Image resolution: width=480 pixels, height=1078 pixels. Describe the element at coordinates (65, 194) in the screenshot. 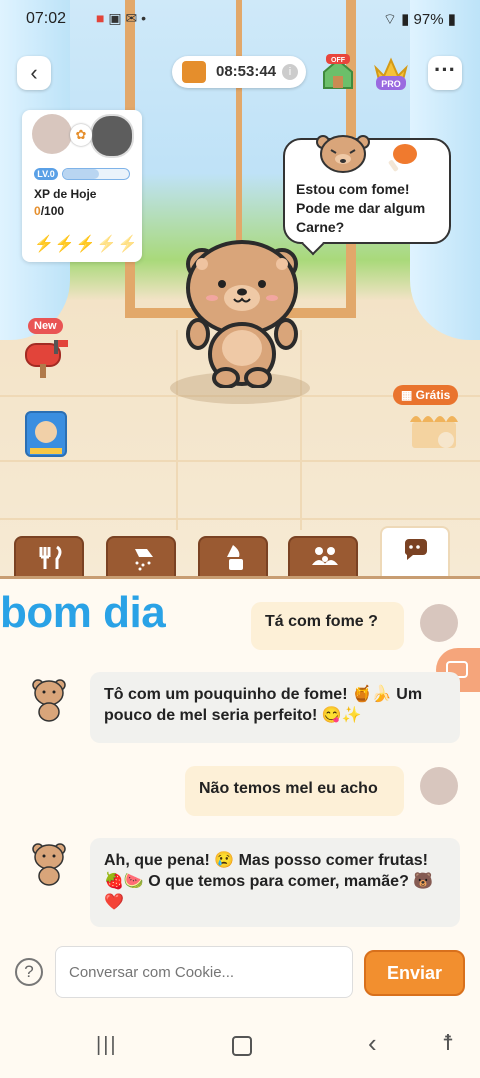

I see `xp-label: XP de Hoje` at that location.